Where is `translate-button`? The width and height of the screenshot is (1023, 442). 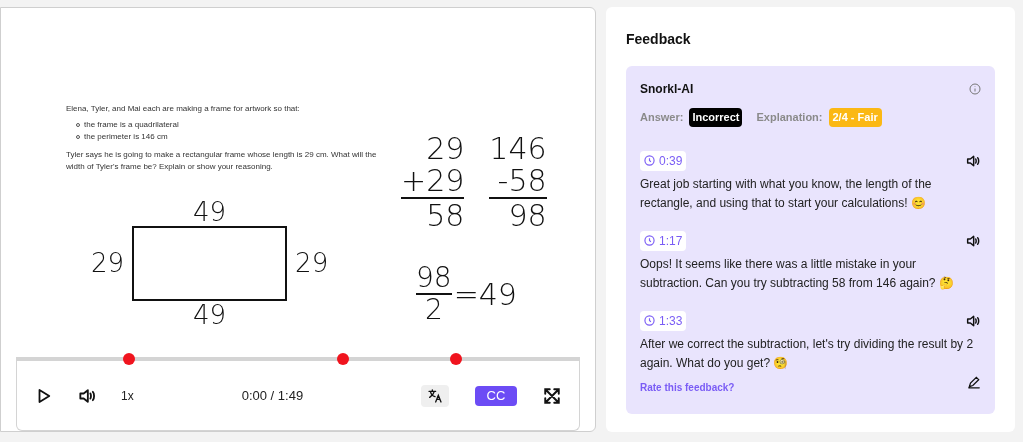 translate-button is located at coordinates (435, 395).